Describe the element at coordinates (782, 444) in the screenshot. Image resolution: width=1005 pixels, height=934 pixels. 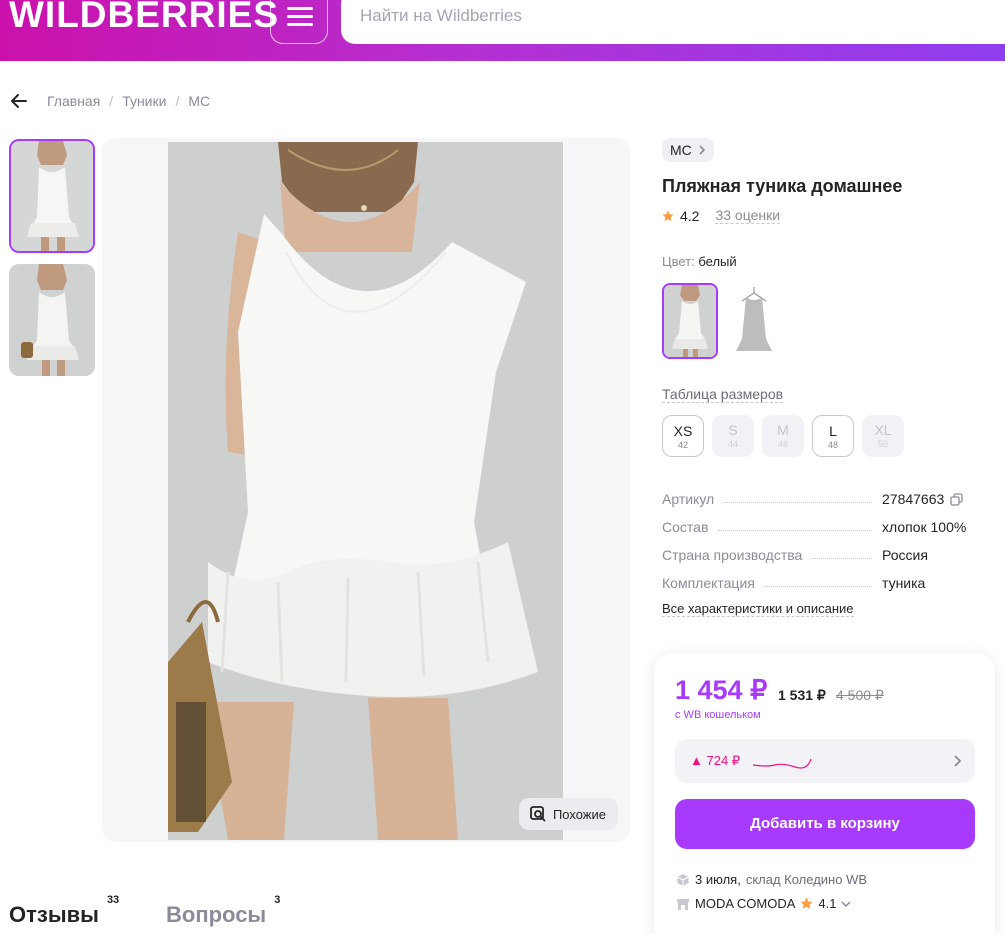
I see `size-ru: 46` at that location.